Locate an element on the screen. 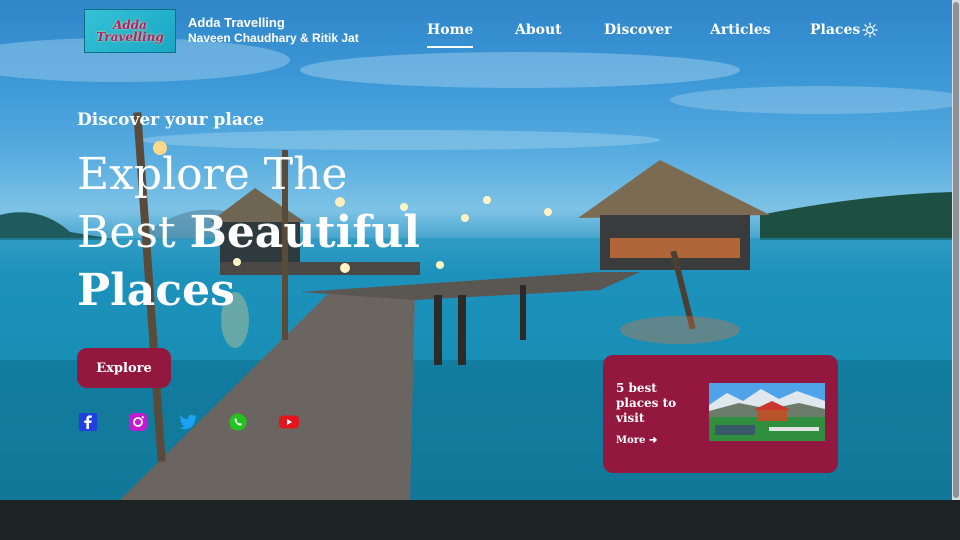 The image size is (960, 540). hero-headline: Explore The Best Beautiful Places is located at coordinates (267, 233).